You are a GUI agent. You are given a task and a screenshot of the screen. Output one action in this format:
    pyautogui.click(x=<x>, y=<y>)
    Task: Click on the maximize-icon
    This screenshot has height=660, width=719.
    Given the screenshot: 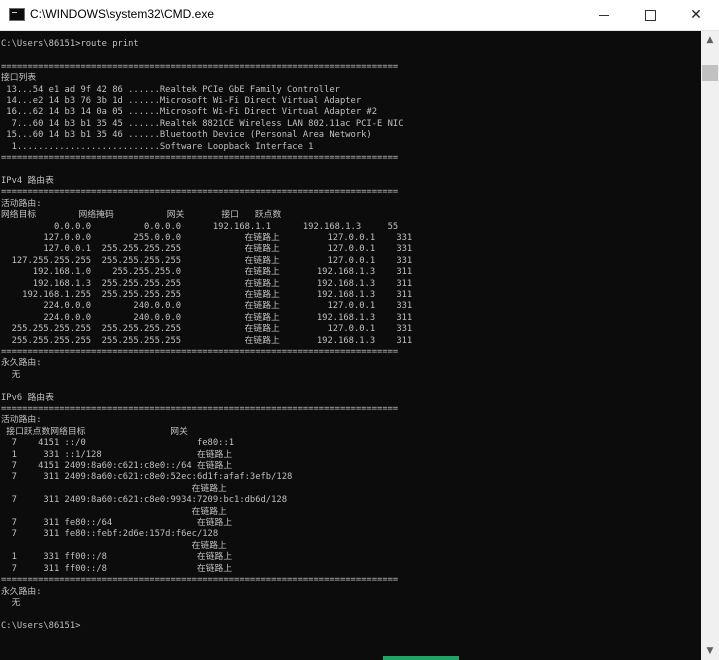 What is the action you would take?
    pyautogui.click(x=650, y=15)
    